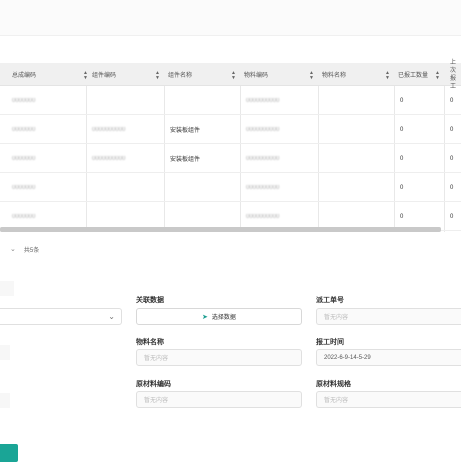 The image size is (461, 465). What do you see at coordinates (202, 74) in the screenshot?
I see `column-header-component-name: 组件名称 ▲ ▼` at bounding box center [202, 74].